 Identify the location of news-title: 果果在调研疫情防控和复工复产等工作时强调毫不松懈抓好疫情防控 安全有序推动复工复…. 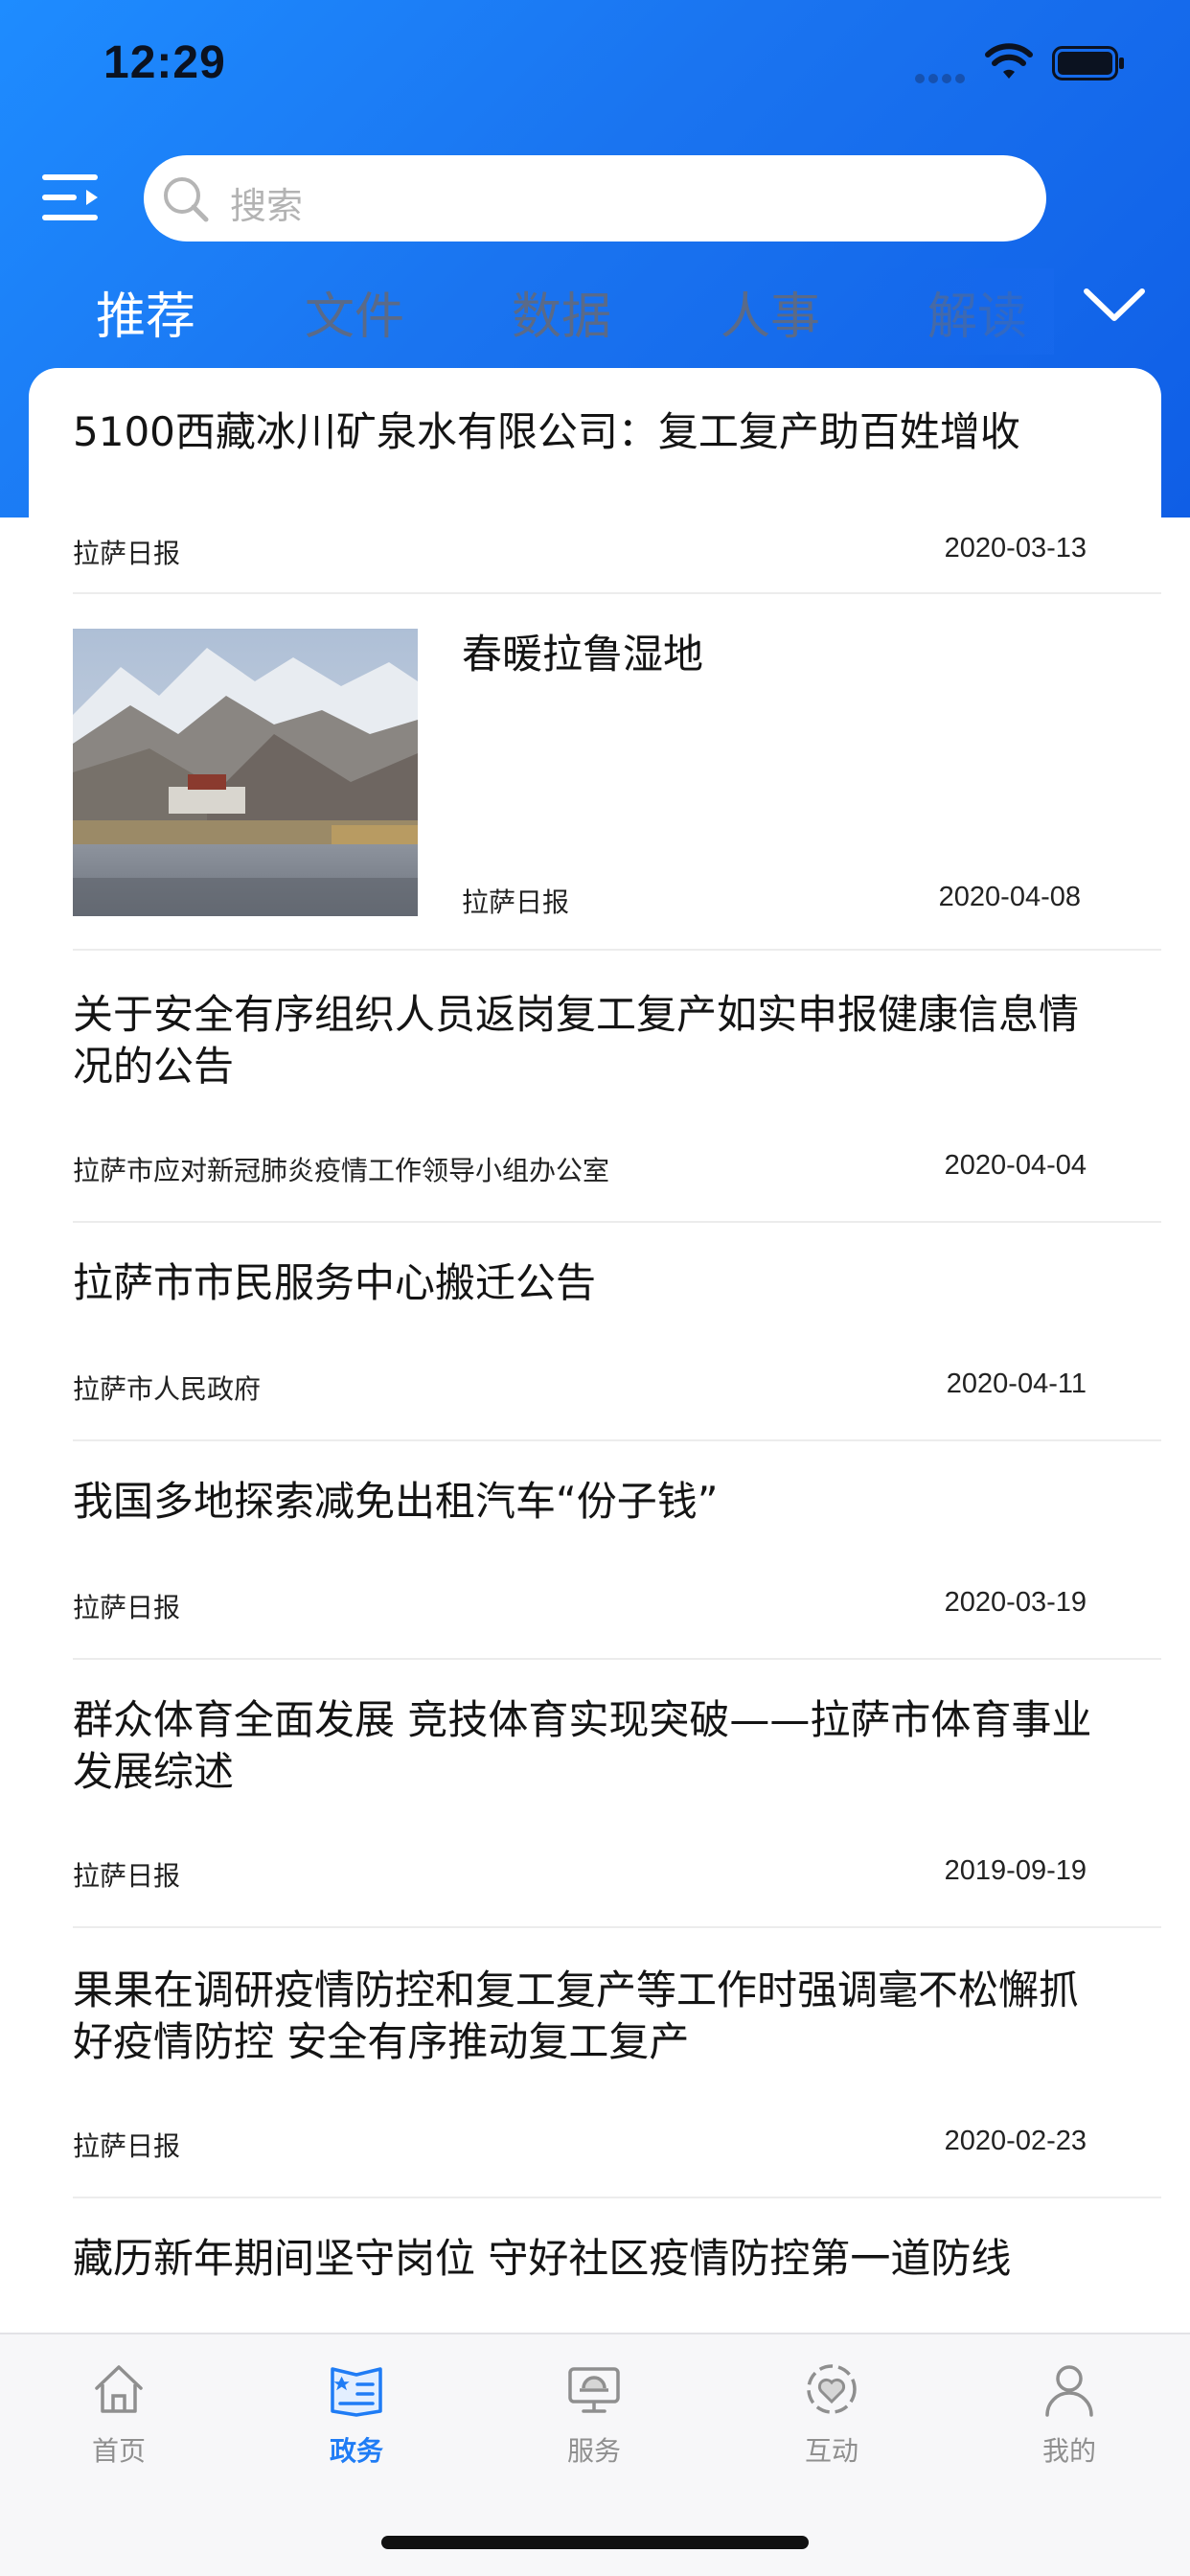
(576, 2015).